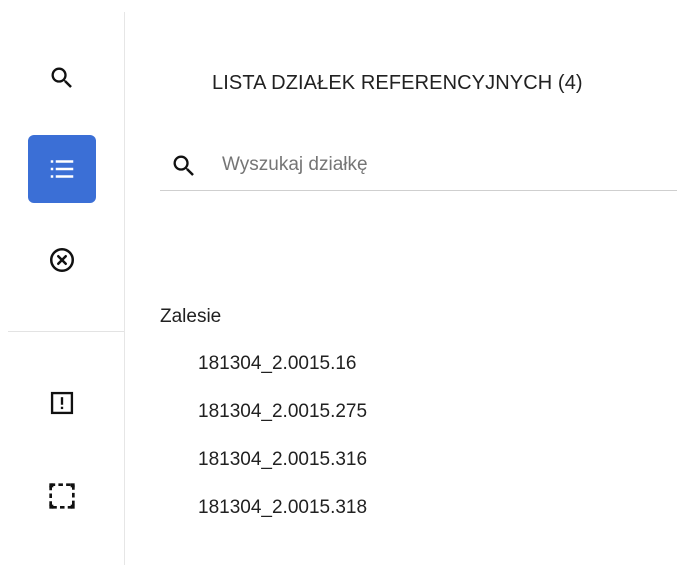 The height and width of the screenshot is (565, 677). I want to click on panel-title: LISTA DZIAŁEK REFERENCYJNYCH (4), so click(397, 83).